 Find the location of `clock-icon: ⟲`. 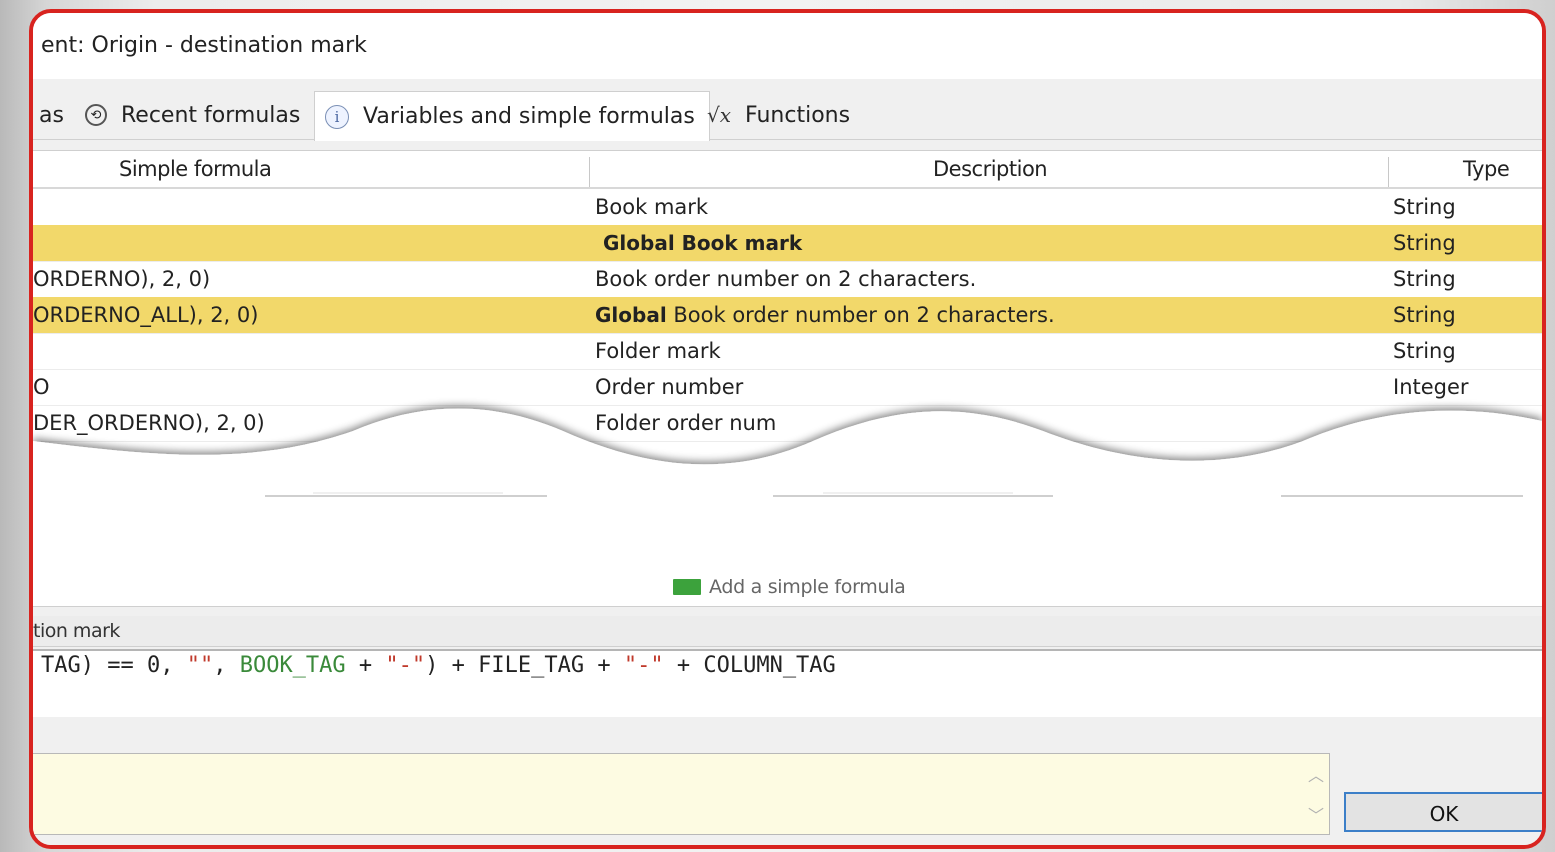

clock-icon: ⟲ is located at coordinates (96, 115).